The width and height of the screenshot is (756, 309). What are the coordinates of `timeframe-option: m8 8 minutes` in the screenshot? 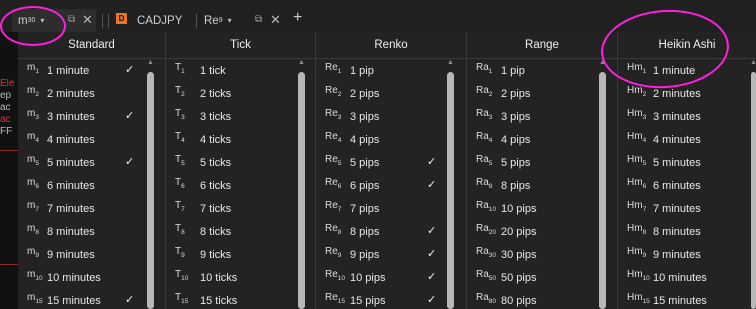 It's located at (91, 231).